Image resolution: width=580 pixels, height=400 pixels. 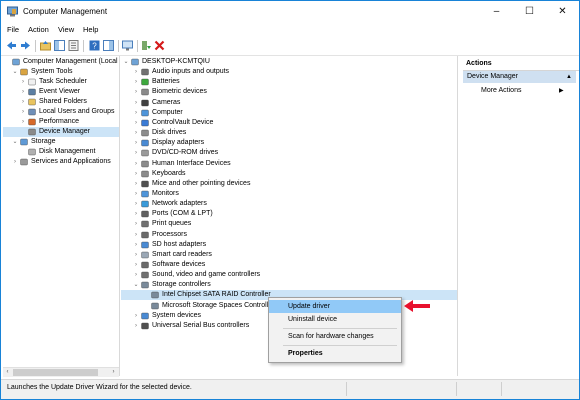 What do you see at coordinates (182, 214) in the screenshot?
I see `device-item-label: Ports (COM & LPT)` at bounding box center [182, 214].